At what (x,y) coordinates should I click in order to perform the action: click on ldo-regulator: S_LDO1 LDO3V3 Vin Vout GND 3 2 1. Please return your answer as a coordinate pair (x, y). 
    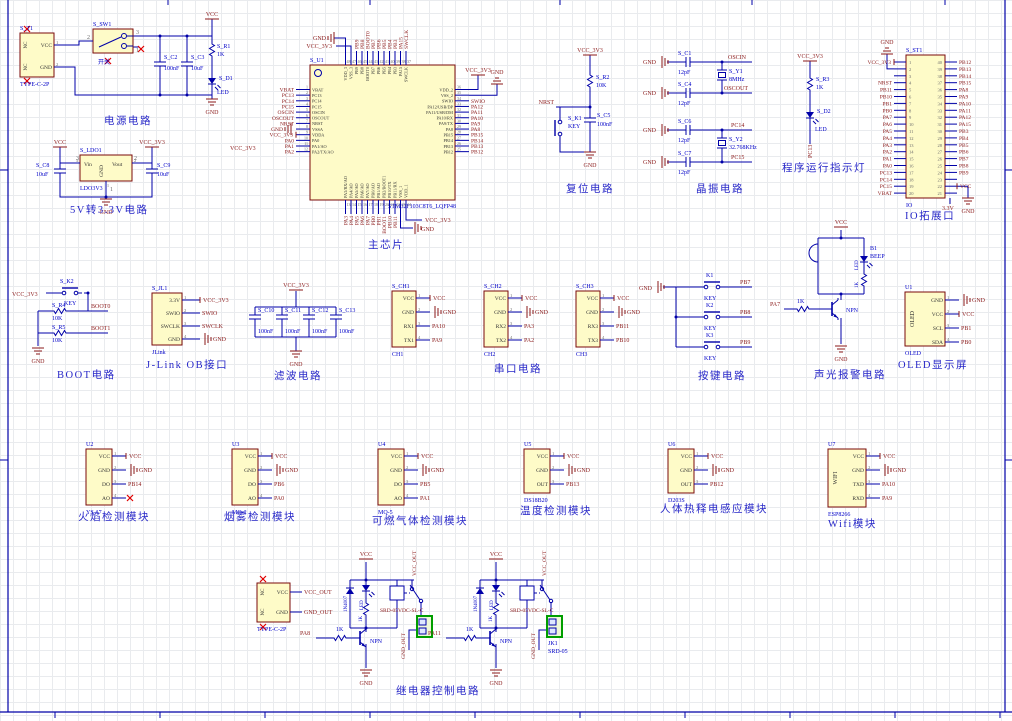
    Looking at the image, I should click on (106, 170).